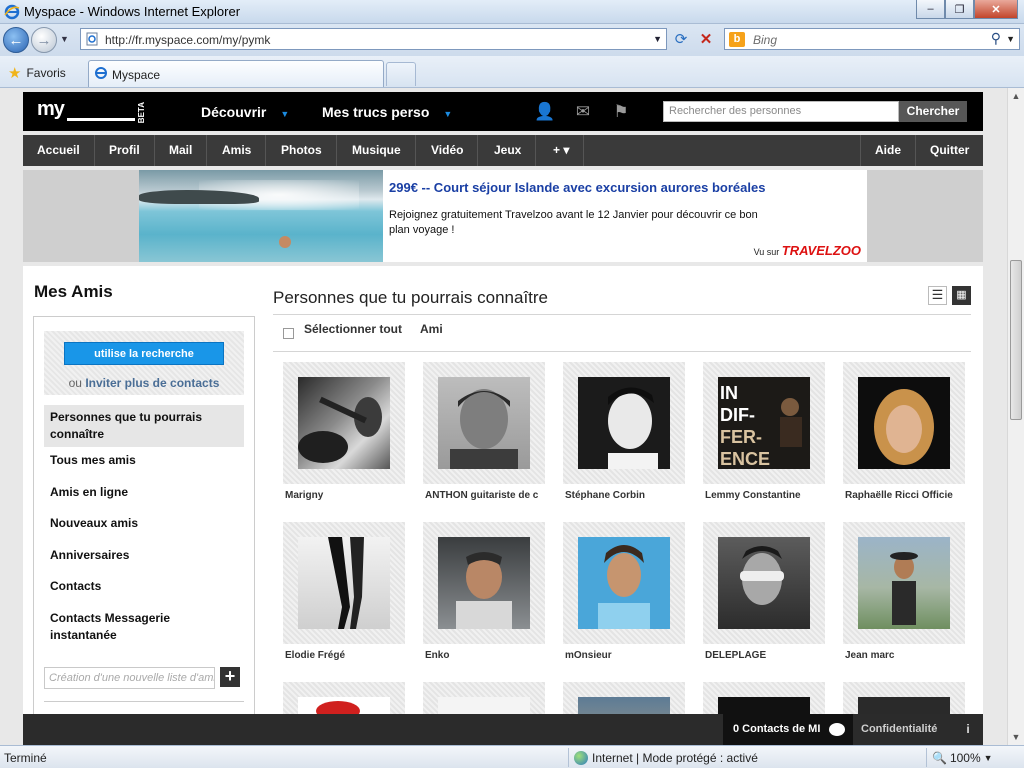  I want to click on add-list-button: +, so click(230, 677).